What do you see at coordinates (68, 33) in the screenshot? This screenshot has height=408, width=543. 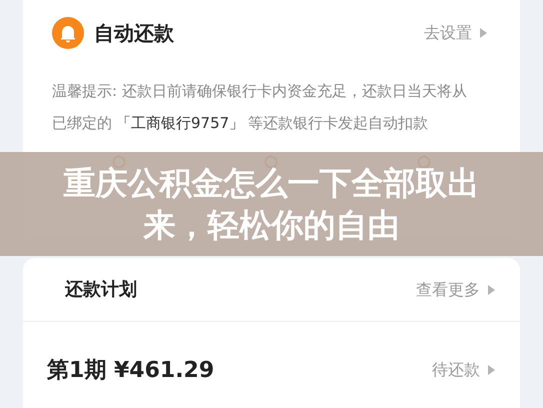 I see `bell-icon` at bounding box center [68, 33].